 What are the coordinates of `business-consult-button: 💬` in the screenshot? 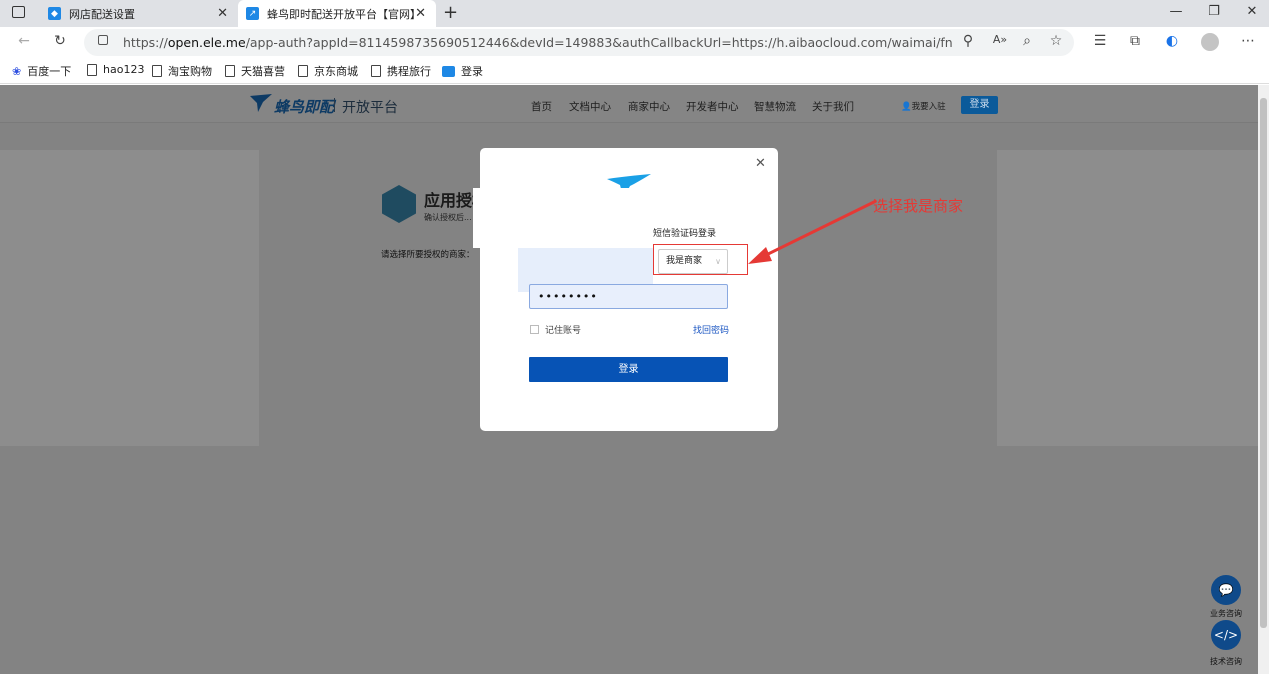 It's located at (1226, 590).